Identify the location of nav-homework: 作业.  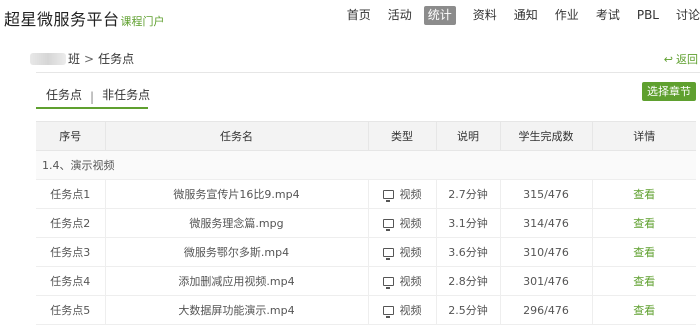
(567, 15).